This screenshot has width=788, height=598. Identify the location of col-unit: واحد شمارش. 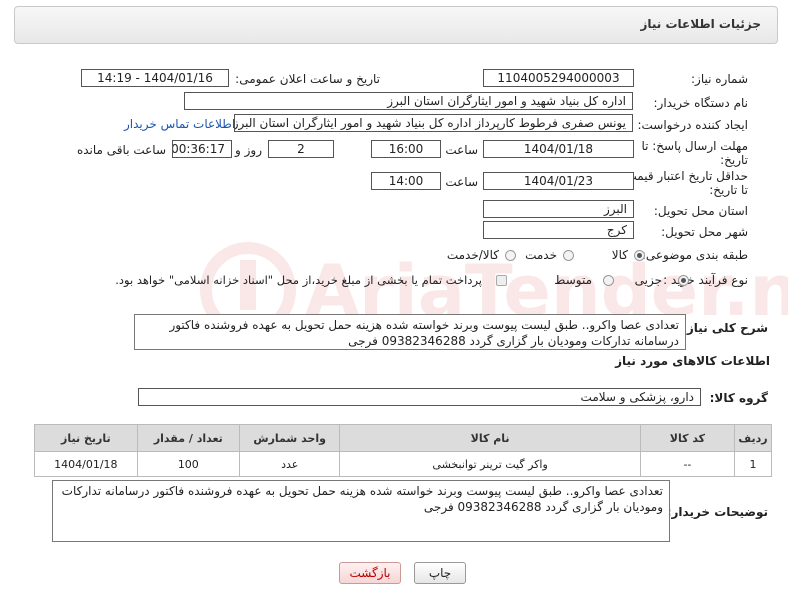
(289, 438).